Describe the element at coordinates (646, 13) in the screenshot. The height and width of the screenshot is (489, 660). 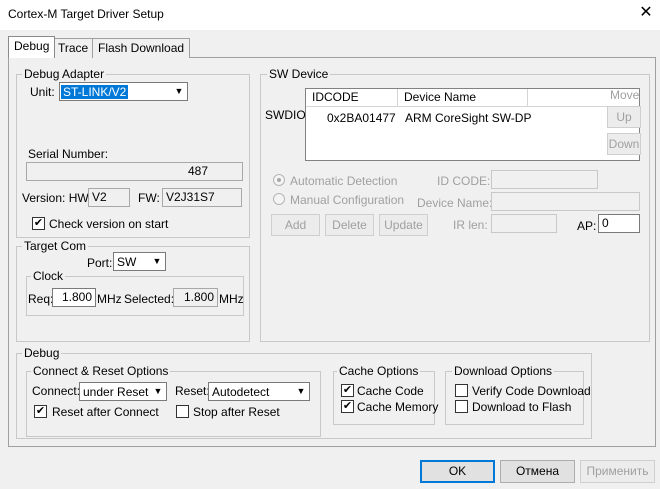
I see `close-icon: ✕` at that location.